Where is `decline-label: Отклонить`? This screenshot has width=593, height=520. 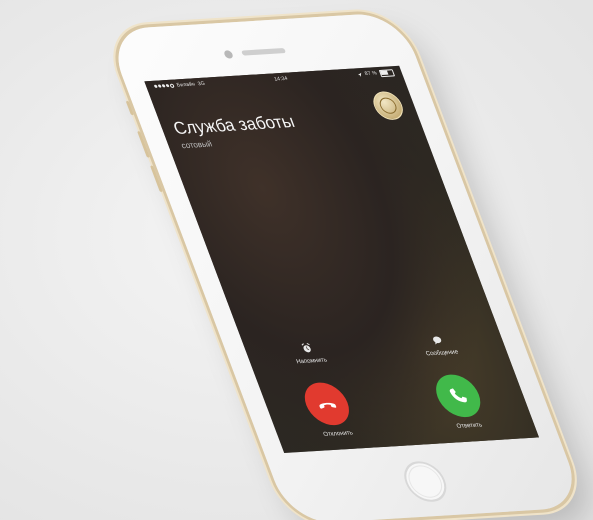 decline-label: Отклонить is located at coordinates (338, 434).